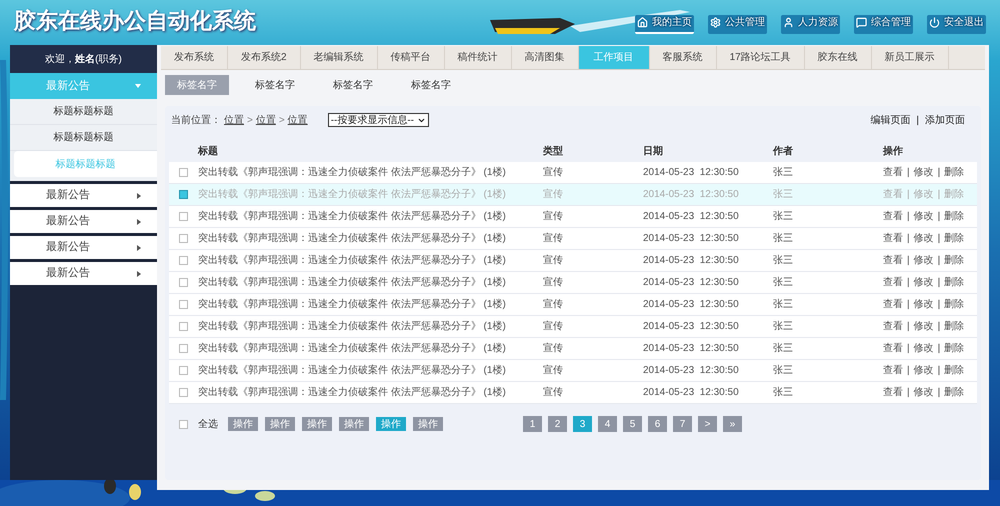 Image resolution: width=1000 pixels, height=506 pixels. Describe the element at coordinates (810, 24) in the screenshot. I see `nav-link: 人力资源` at that location.